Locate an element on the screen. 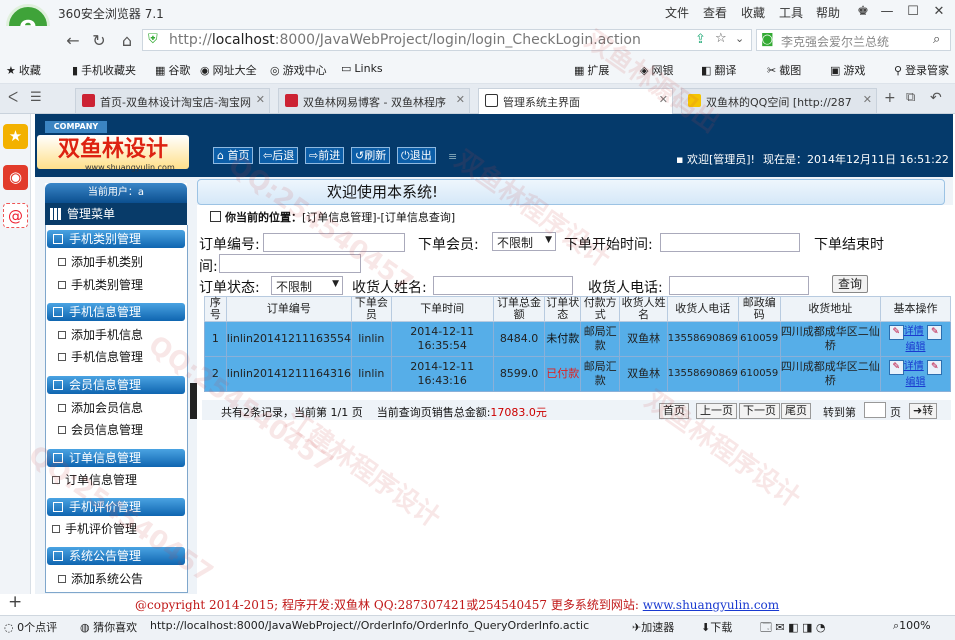  menu-section-phone-info: 手机信息管理 is located at coordinates (116, 312).